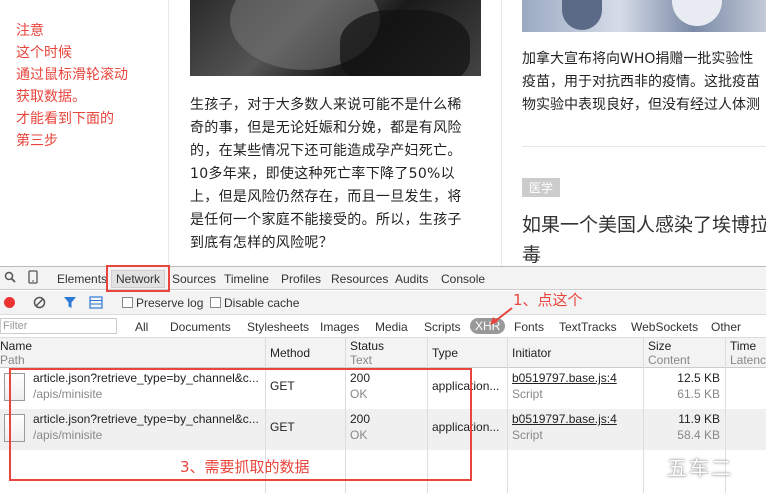 Image resolution: width=766 pixels, height=493 pixels. What do you see at coordinates (698, 435) in the screenshot?
I see `content-size: 58.4 KB` at bounding box center [698, 435].